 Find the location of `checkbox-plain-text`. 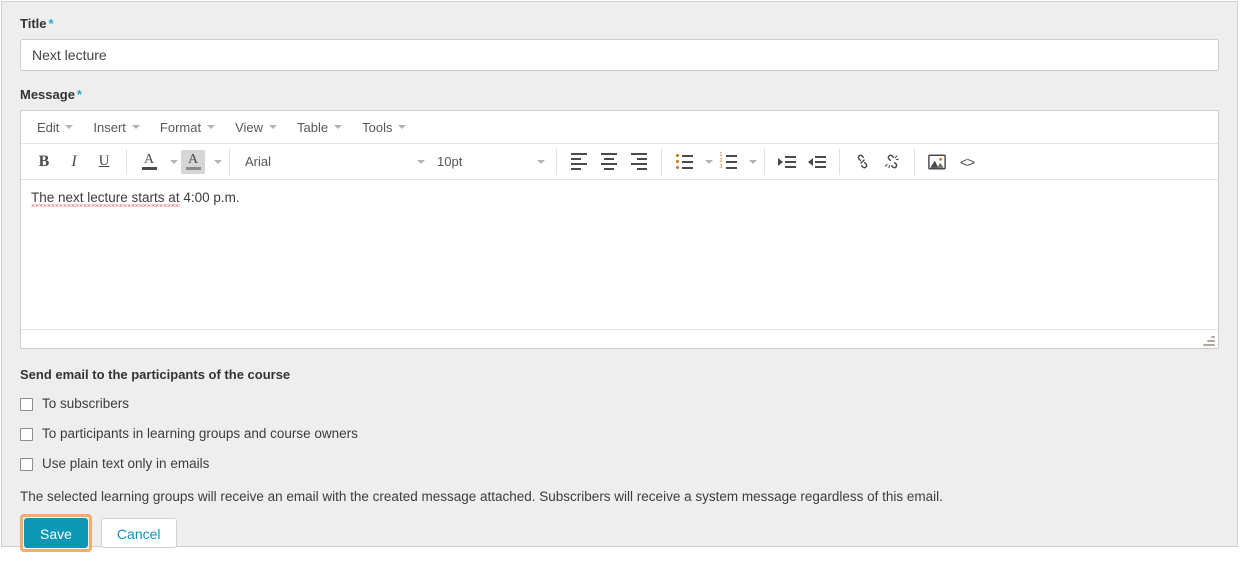

checkbox-plain-text is located at coordinates (26, 464).